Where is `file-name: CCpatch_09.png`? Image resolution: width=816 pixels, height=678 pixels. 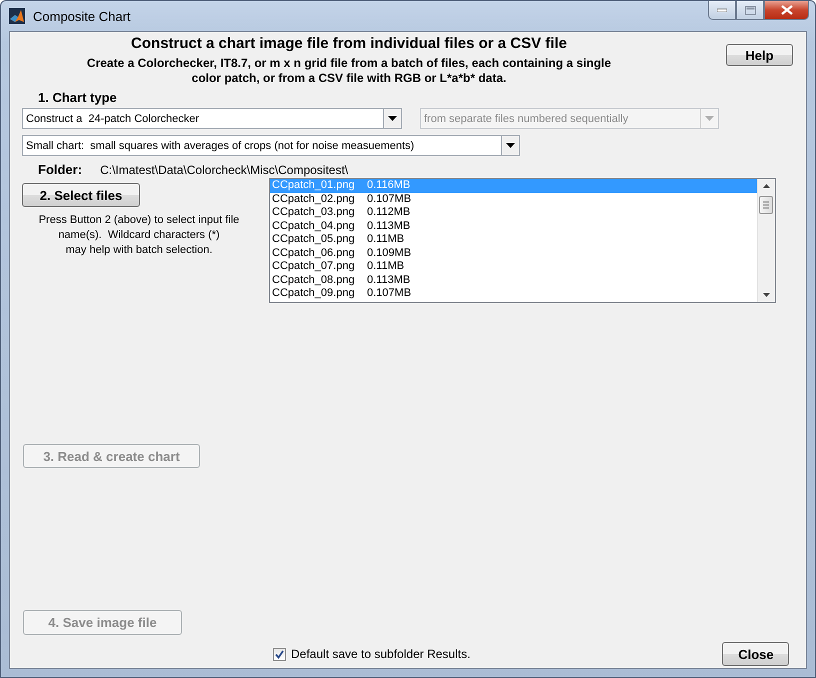 file-name: CCpatch_09.png is located at coordinates (314, 293).